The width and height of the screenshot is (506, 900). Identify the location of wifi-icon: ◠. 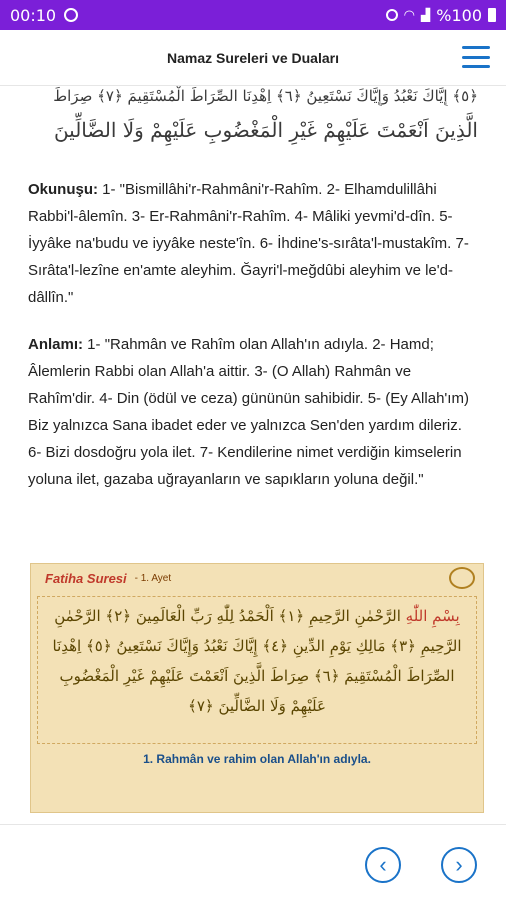
(409, 15).